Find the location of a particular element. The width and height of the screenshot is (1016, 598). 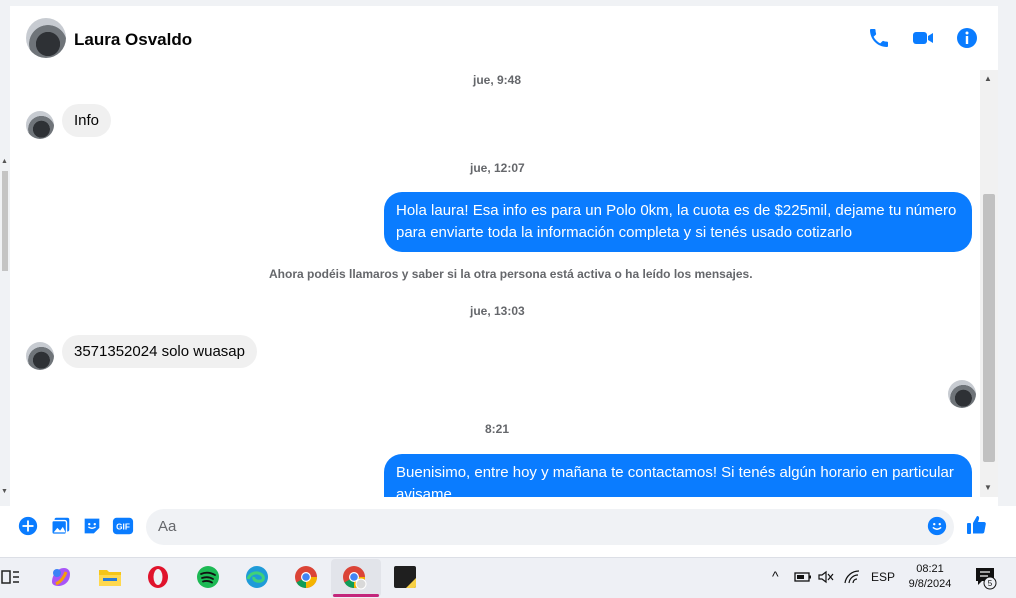

scroll-thumb is located at coordinates (989, 328).